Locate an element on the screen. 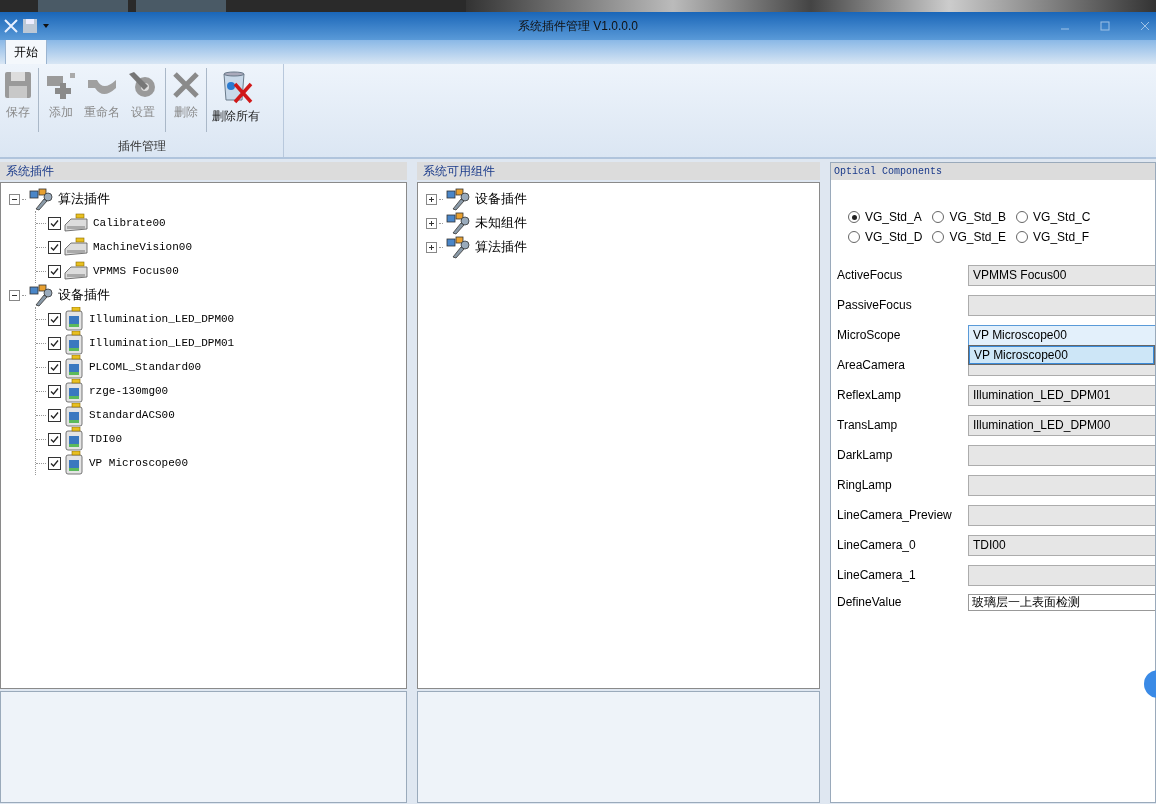 The width and height of the screenshot is (1156, 804). combo-box: VPMMS Focus00 is located at coordinates (1061, 275).